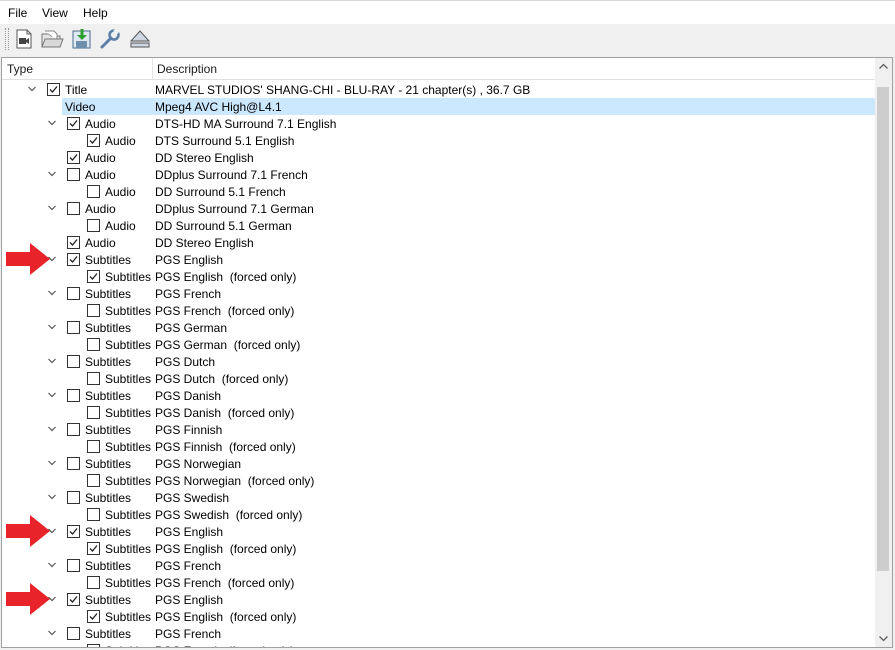 The image size is (895, 650). I want to click on column-header-type: Type, so click(20, 69).